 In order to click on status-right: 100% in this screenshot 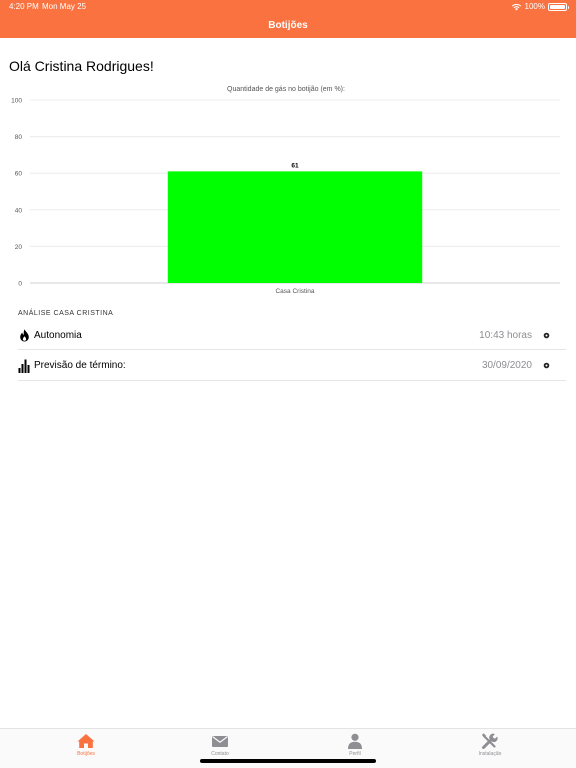, I will do `click(540, 6)`.